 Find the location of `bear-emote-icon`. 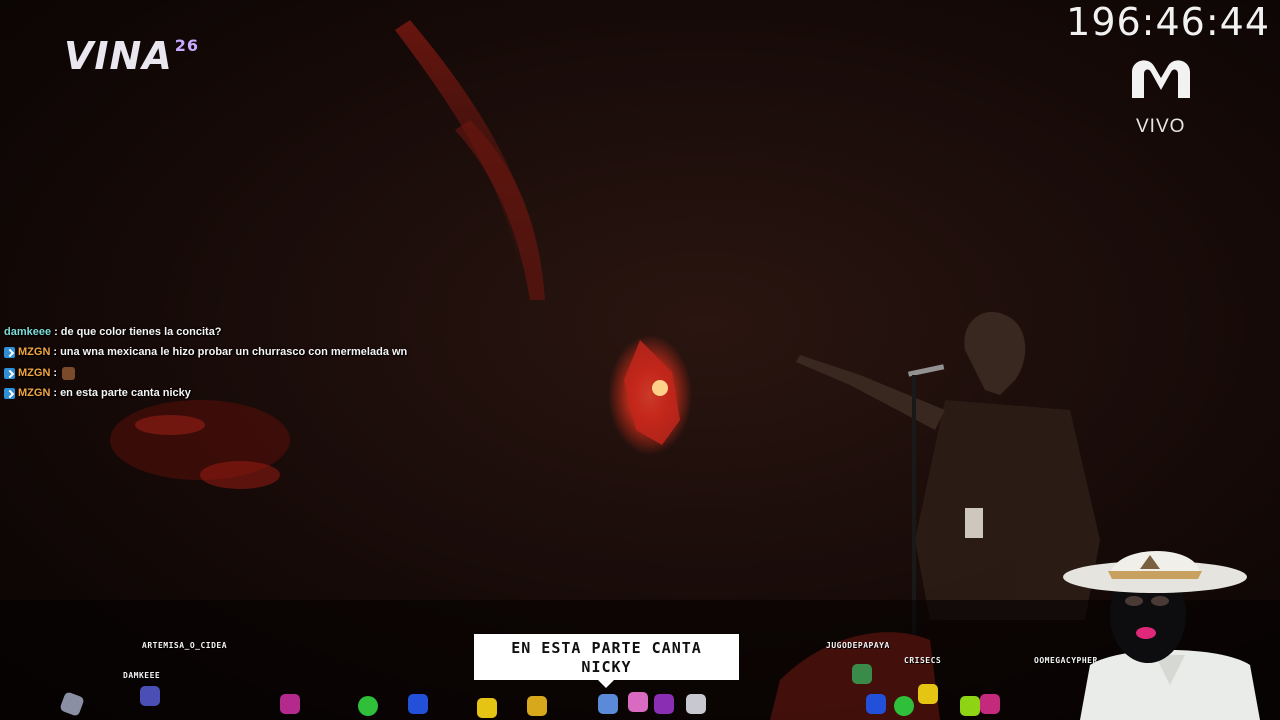

bear-emote-icon is located at coordinates (69, 373).